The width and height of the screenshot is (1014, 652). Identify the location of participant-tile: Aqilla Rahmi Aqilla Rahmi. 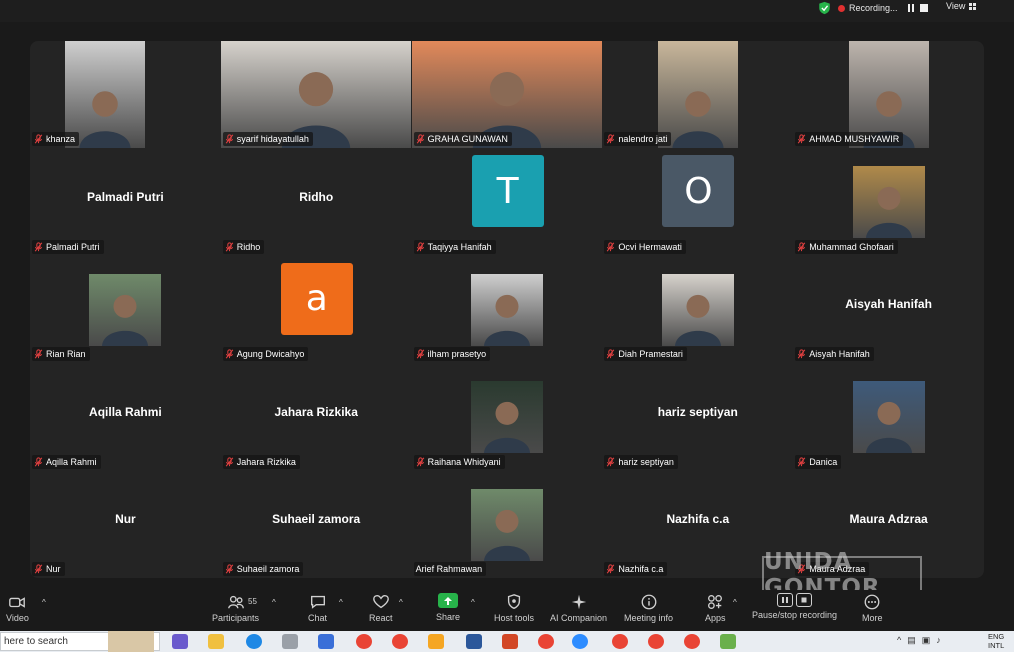
(125, 416).